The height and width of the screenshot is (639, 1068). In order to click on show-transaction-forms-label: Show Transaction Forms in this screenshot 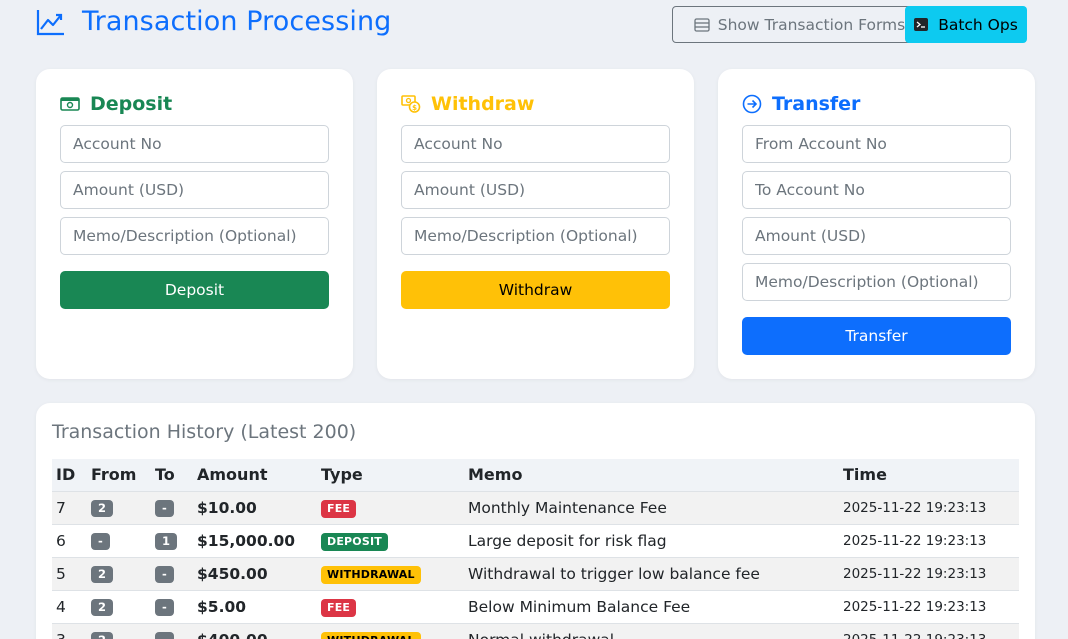, I will do `click(811, 24)`.